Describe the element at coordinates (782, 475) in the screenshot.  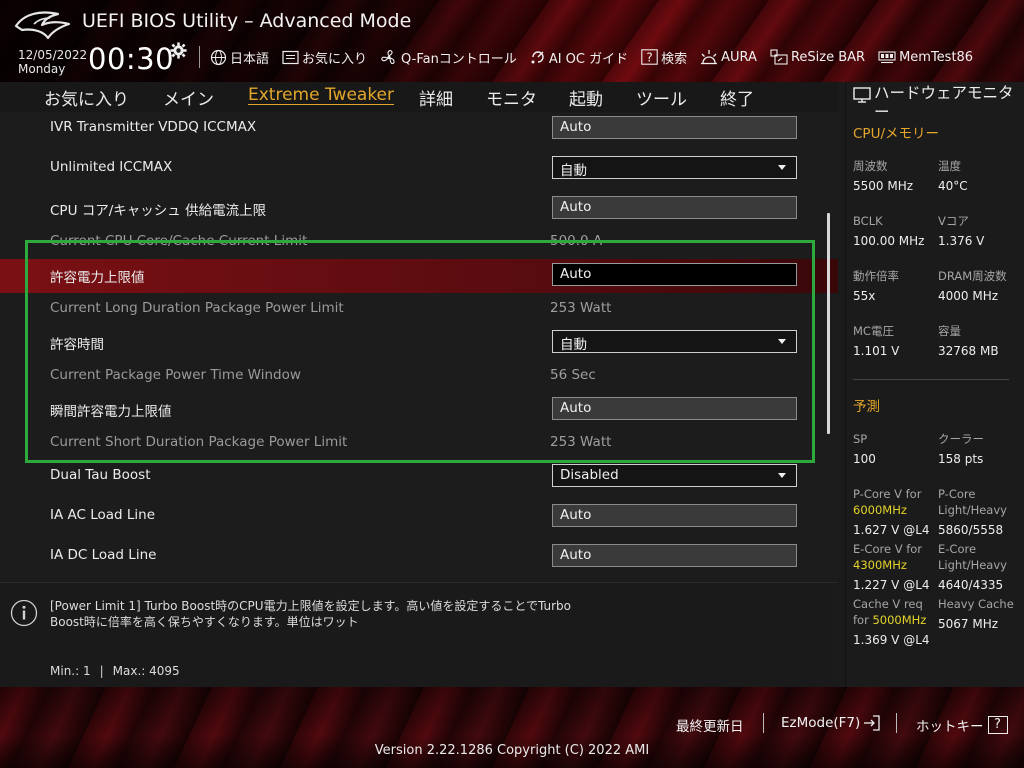
I see `chevron-down-icon` at that location.